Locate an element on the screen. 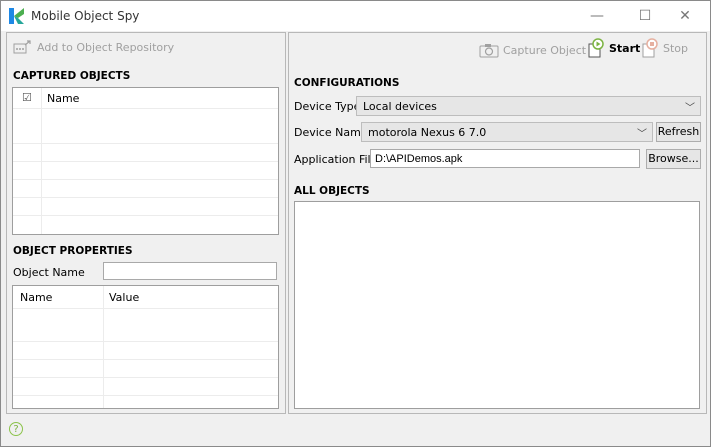 Image resolution: width=711 pixels, height=447 pixels. capture-object-button: Capture Object is located at coordinates (532, 50).